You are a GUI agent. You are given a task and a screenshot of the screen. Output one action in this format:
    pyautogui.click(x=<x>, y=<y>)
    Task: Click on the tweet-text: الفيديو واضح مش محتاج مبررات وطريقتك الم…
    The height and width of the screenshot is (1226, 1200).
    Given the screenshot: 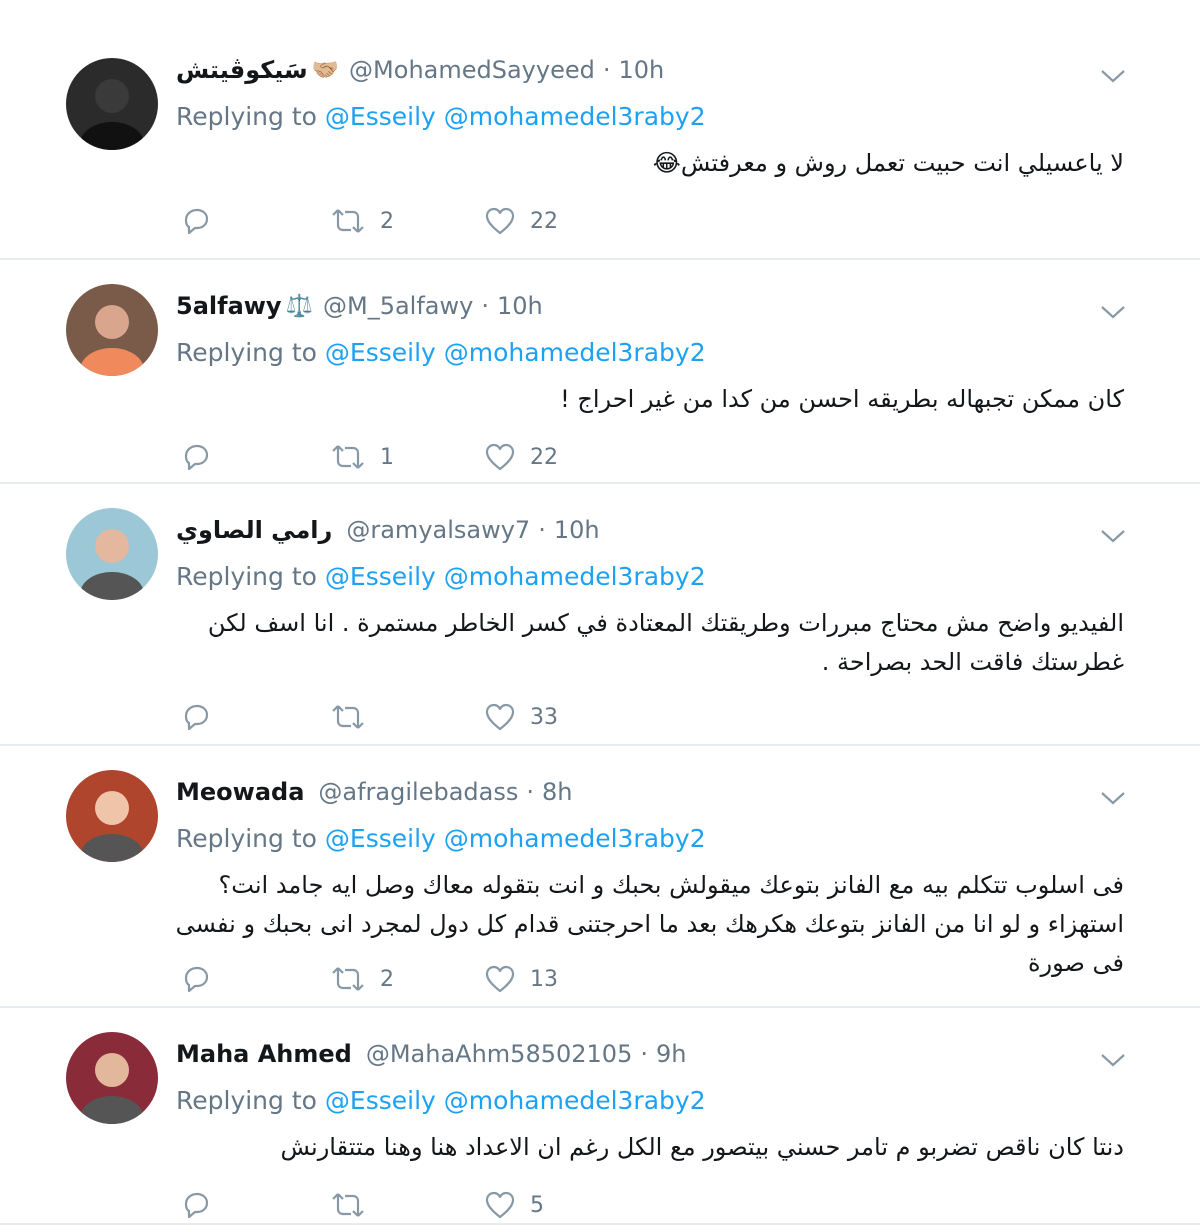 What is the action you would take?
    pyautogui.click(x=665, y=642)
    